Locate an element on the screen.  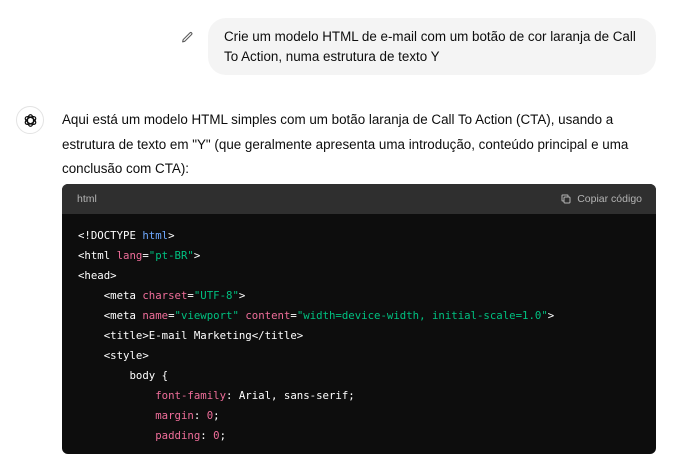
code-token: html is located at coordinates (155, 235).